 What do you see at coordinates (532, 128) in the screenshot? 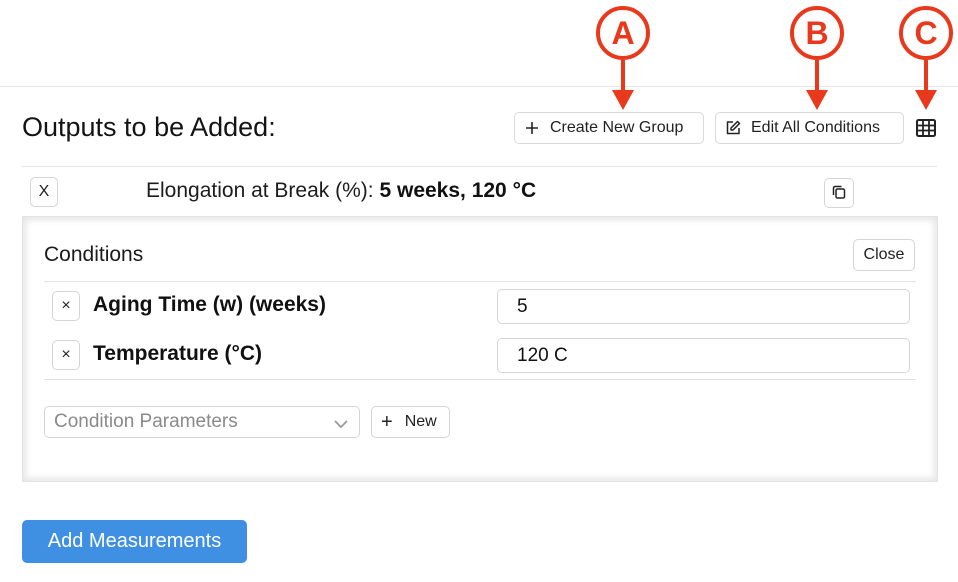
I see `plus-icon` at bounding box center [532, 128].